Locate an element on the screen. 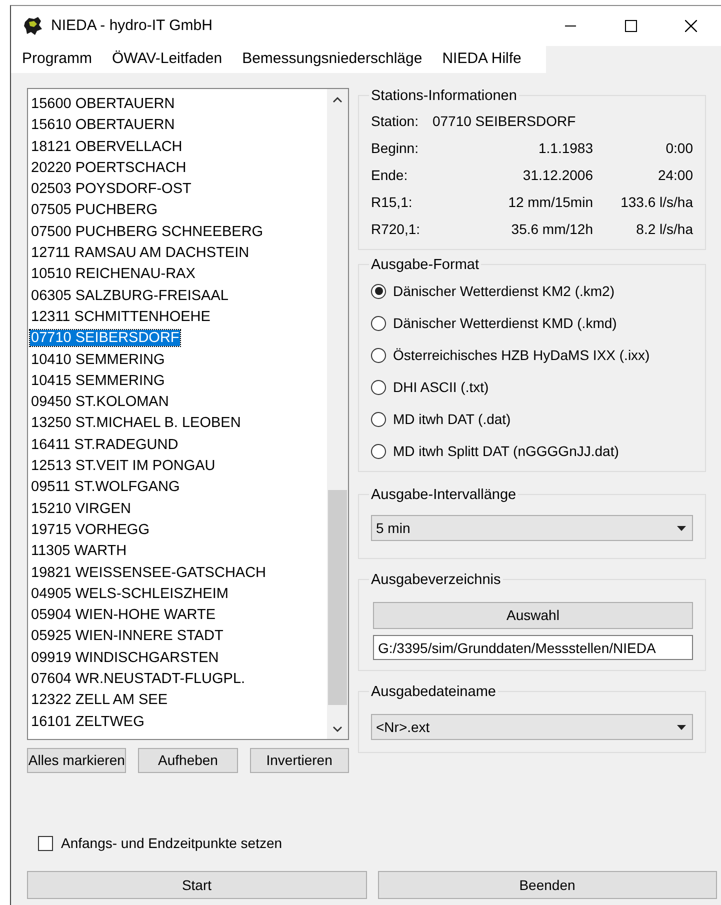 The width and height of the screenshot is (721, 905). scroll-down-icon is located at coordinates (337, 729).